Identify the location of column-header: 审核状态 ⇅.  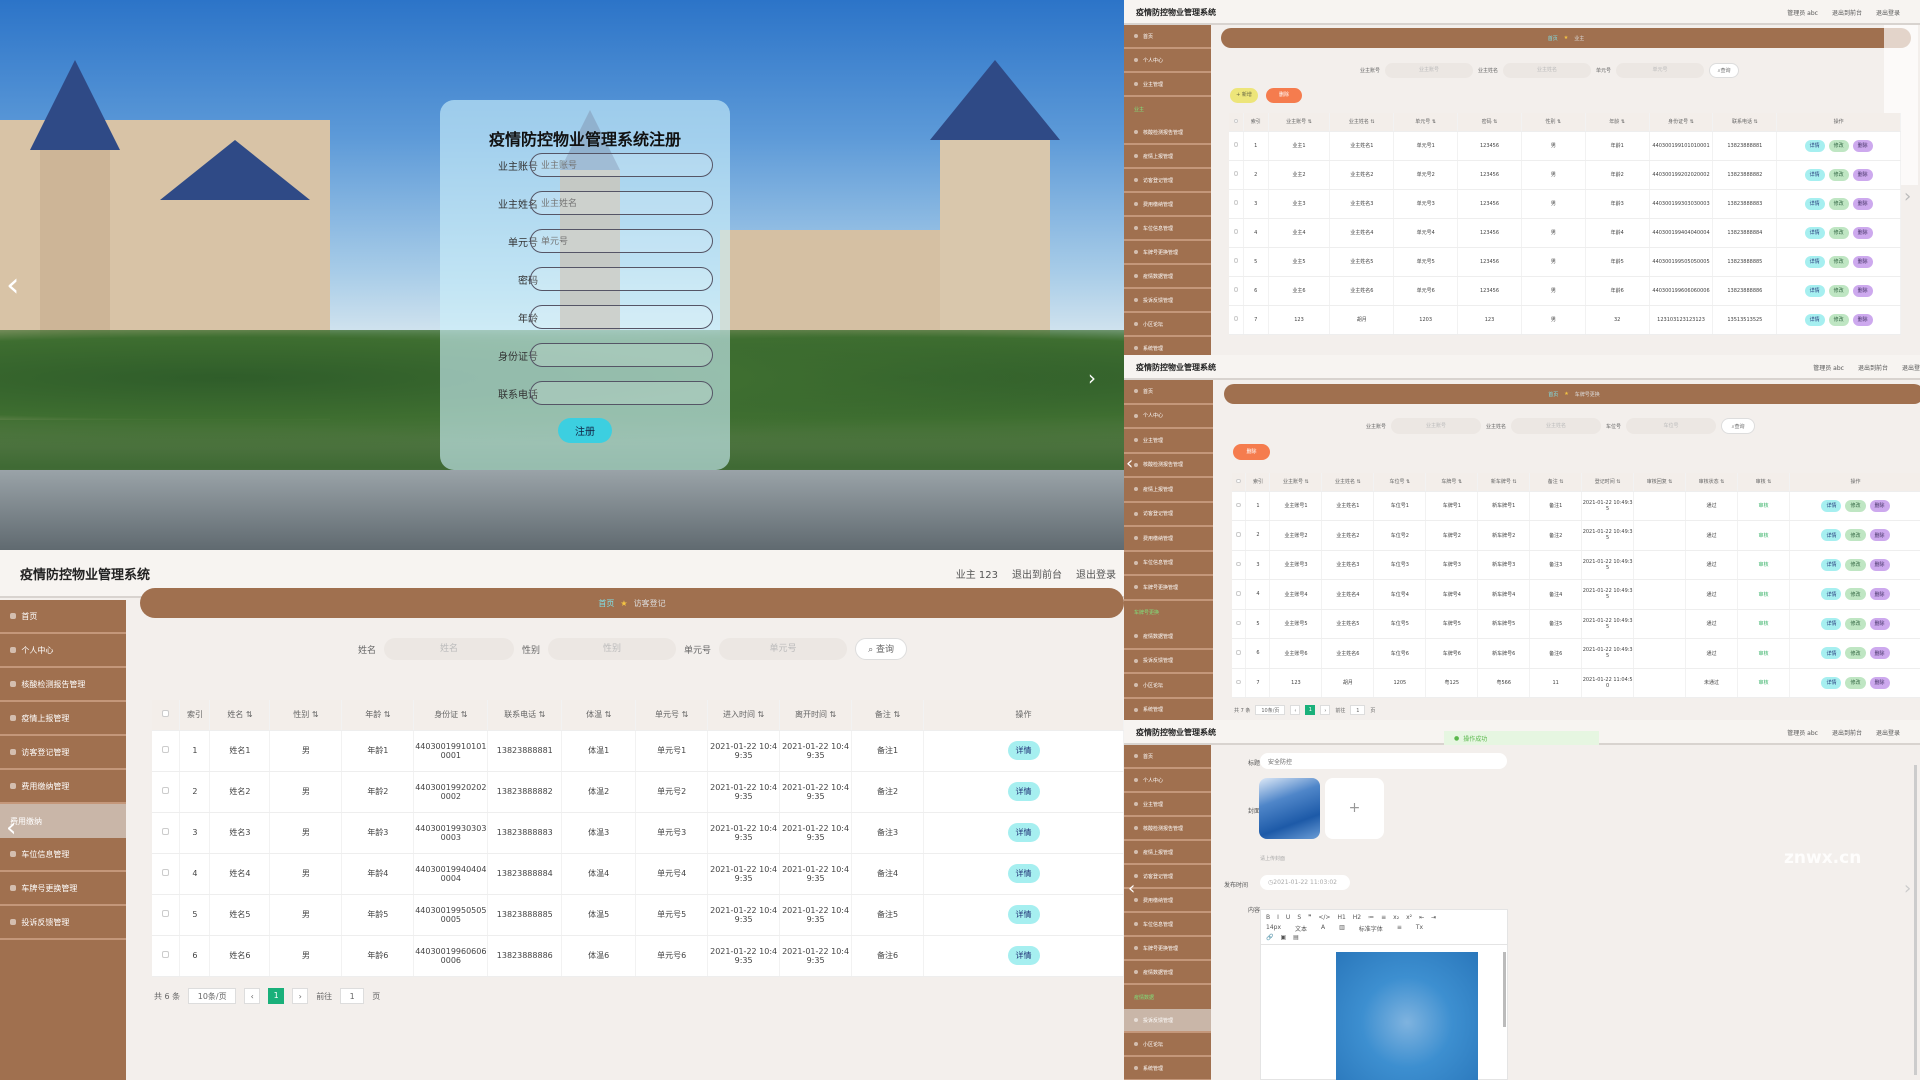
(1712, 482).